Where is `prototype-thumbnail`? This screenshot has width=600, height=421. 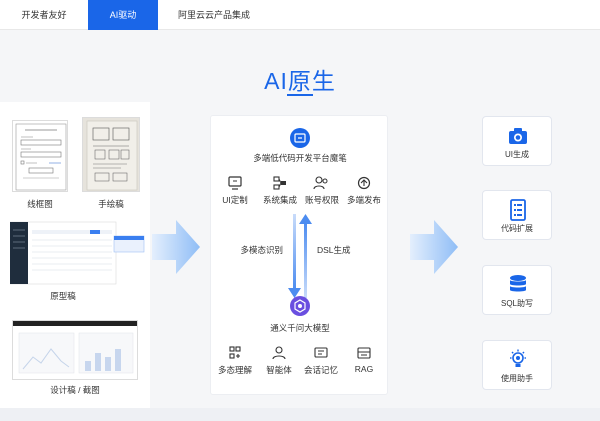 prototype-thumbnail is located at coordinates (78, 253).